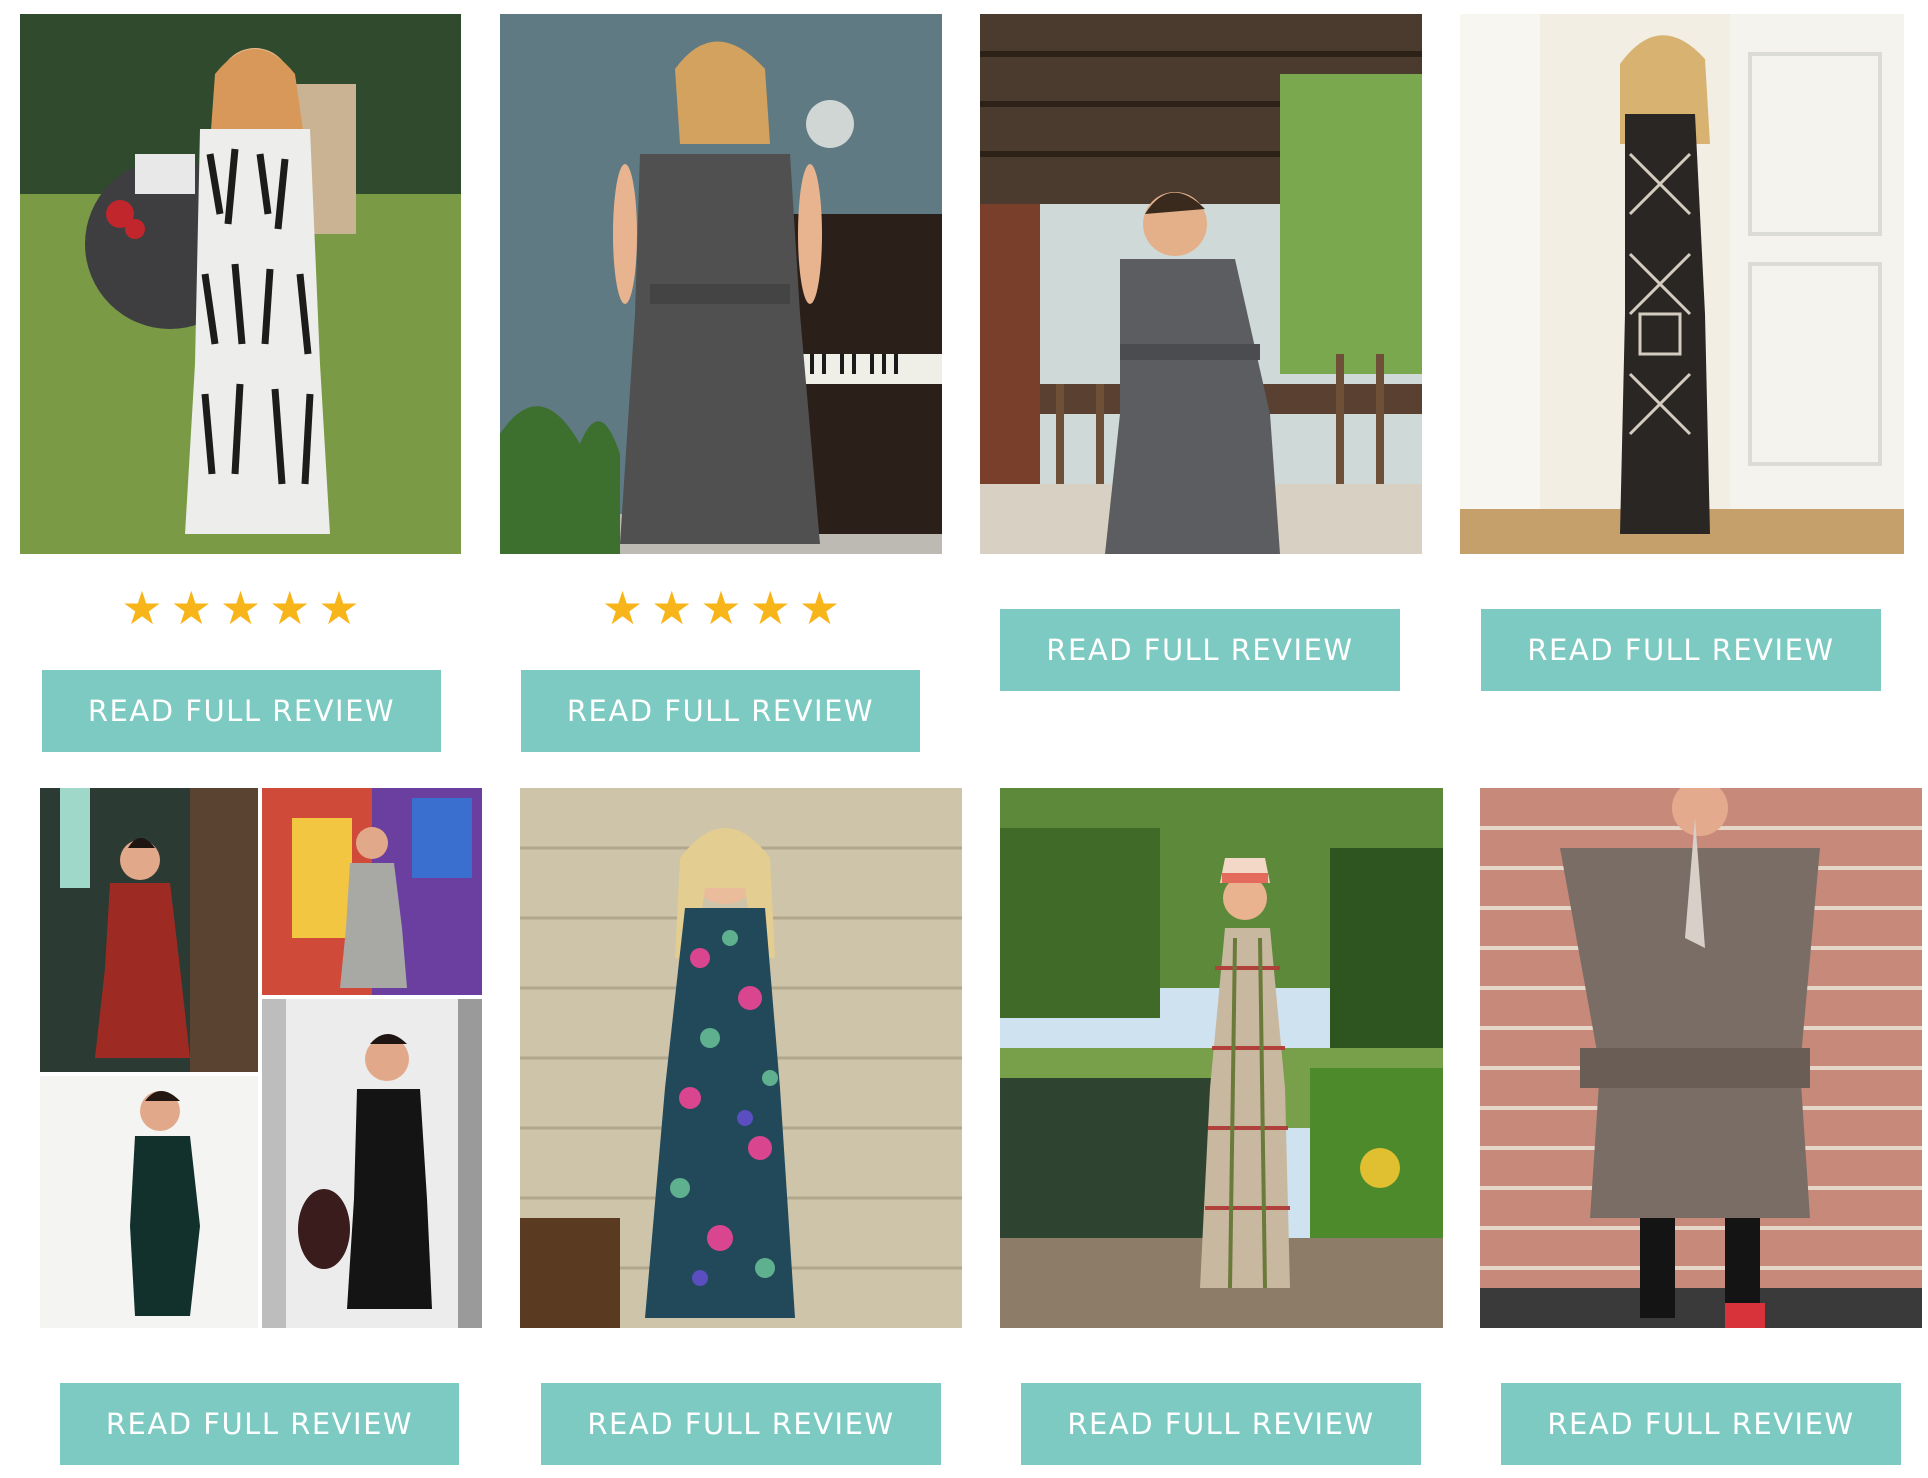 The image size is (1928, 1478). What do you see at coordinates (149, 1202) in the screenshot?
I see `collage-photo-green-dress` at bounding box center [149, 1202].